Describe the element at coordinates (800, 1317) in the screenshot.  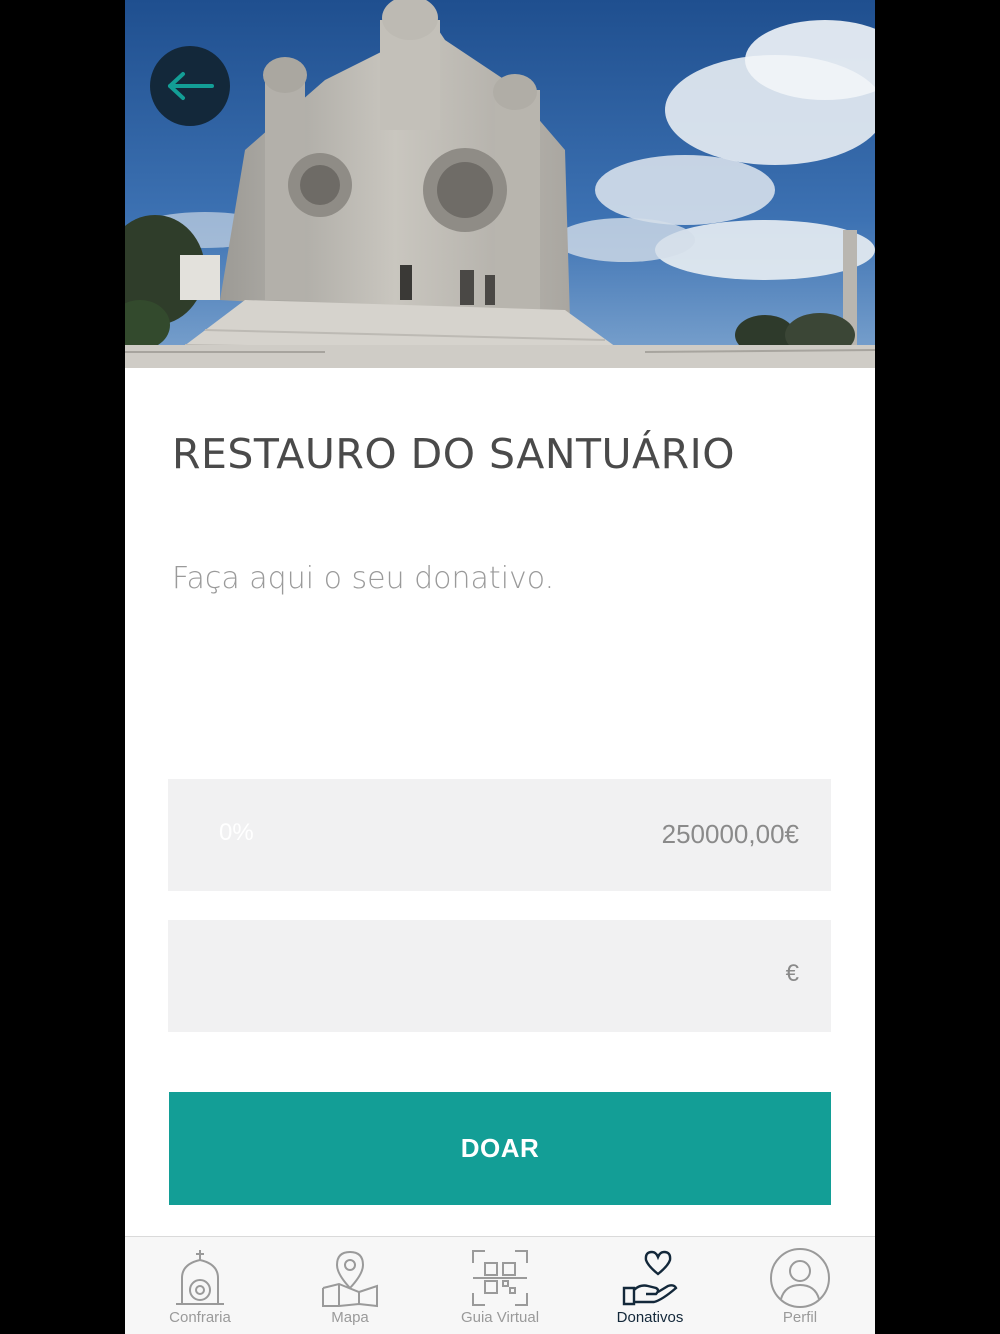
I see `tab-label: Perfil` at that location.